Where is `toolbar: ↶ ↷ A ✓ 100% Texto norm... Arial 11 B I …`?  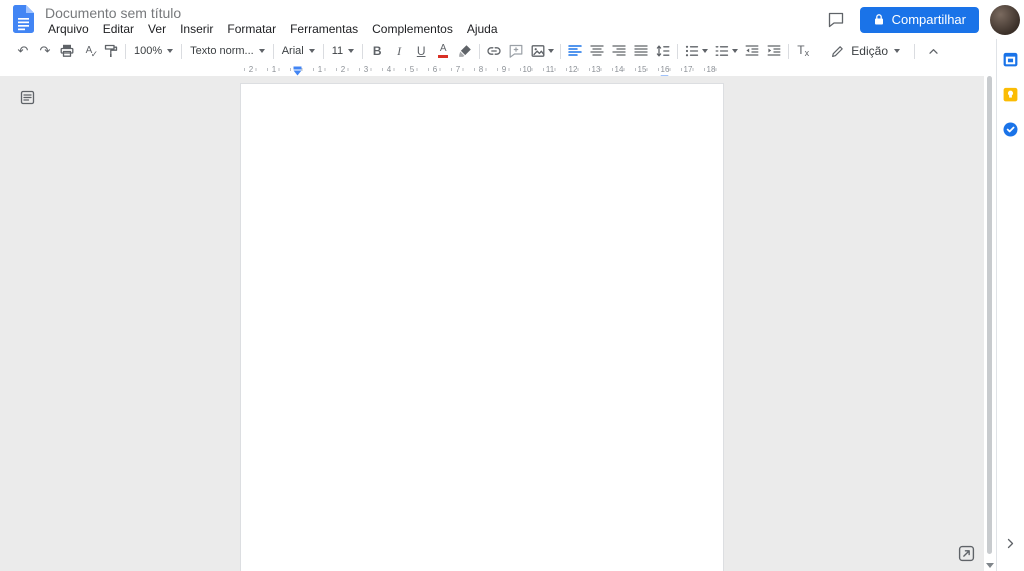 toolbar: ↶ ↷ A ✓ 100% Texto norm... Arial 11 B I … is located at coordinates (492, 51).